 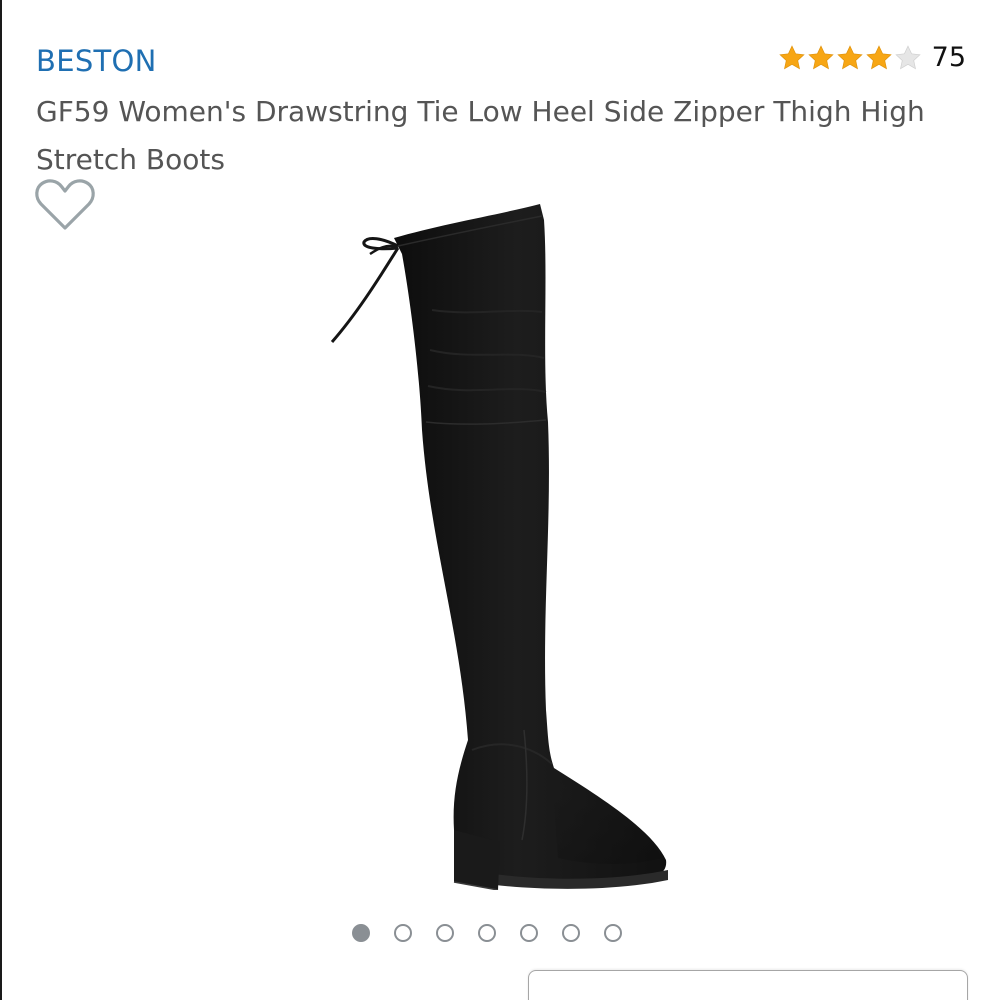 I want to click on image-carousel-dots, so click(x=487, y=933).